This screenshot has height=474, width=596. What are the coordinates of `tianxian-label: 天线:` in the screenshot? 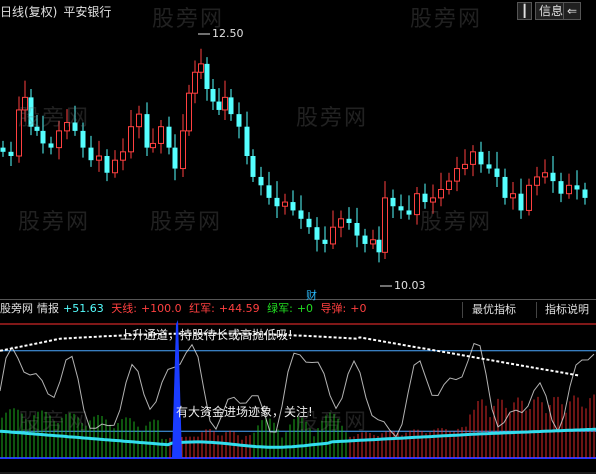 It's located at (124, 308).